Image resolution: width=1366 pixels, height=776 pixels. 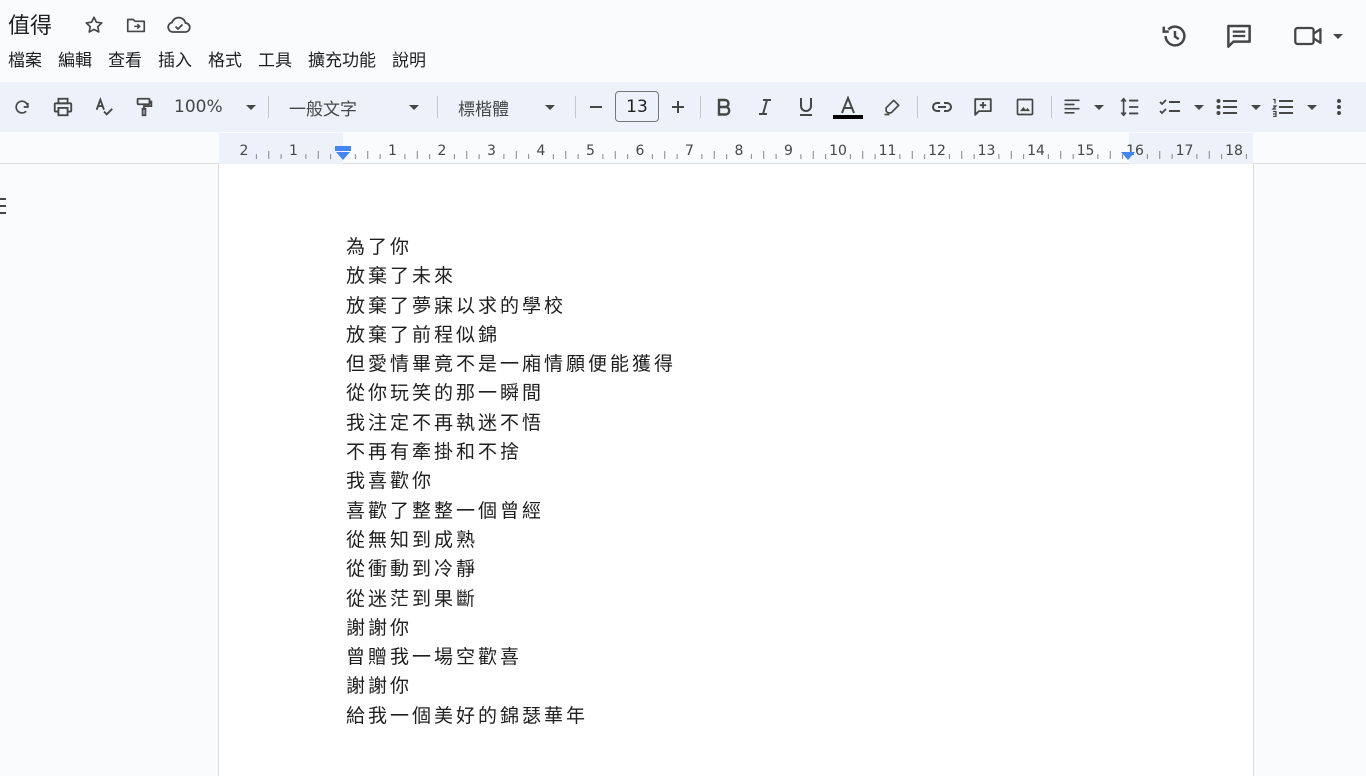 I want to click on text-color-button, so click(x=848, y=107).